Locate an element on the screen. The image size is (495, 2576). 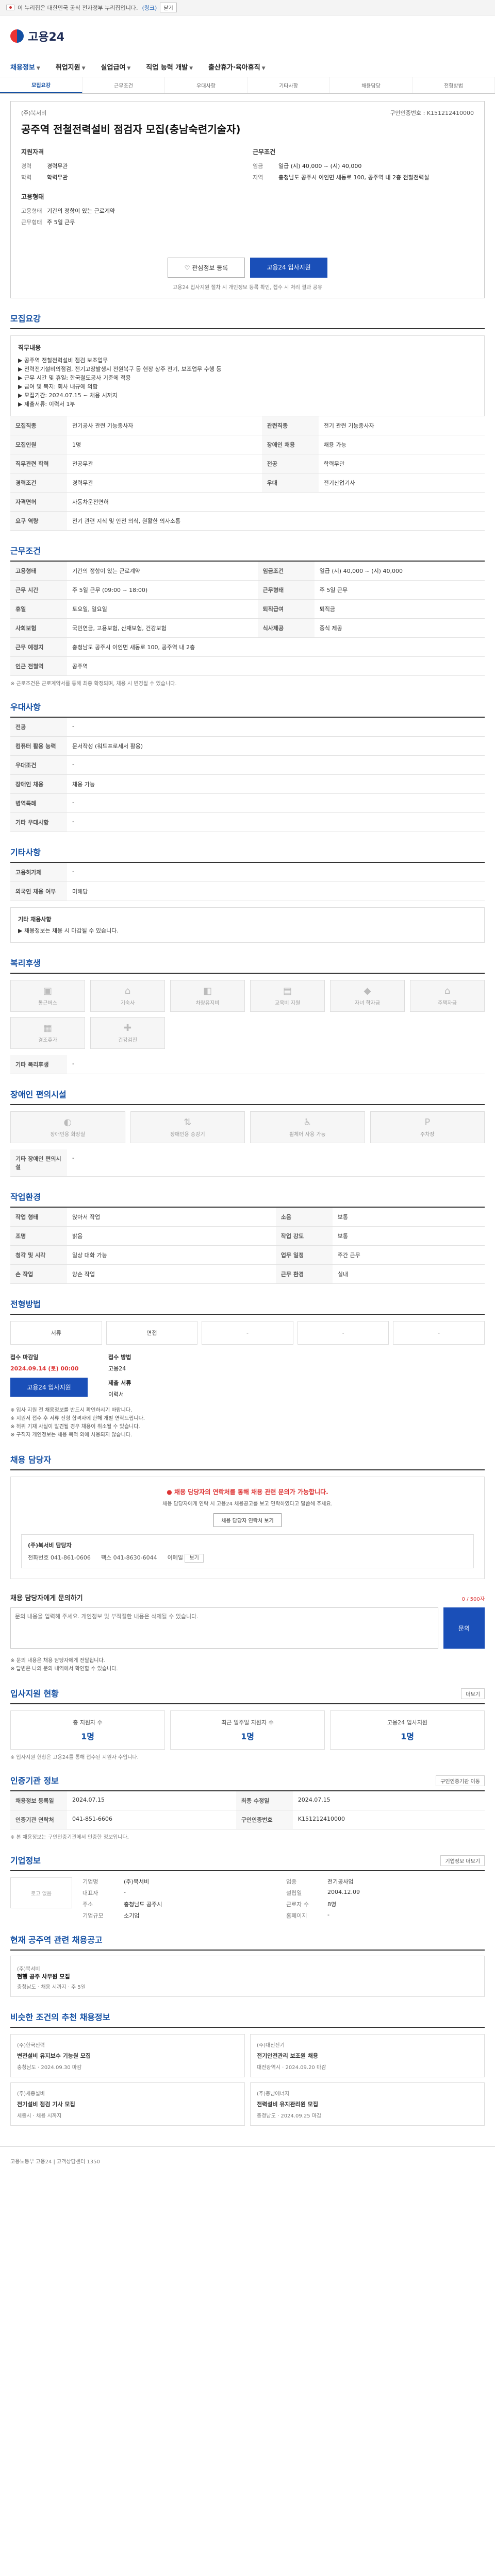
section-title: 채용 담당자 is located at coordinates (247, 1461).